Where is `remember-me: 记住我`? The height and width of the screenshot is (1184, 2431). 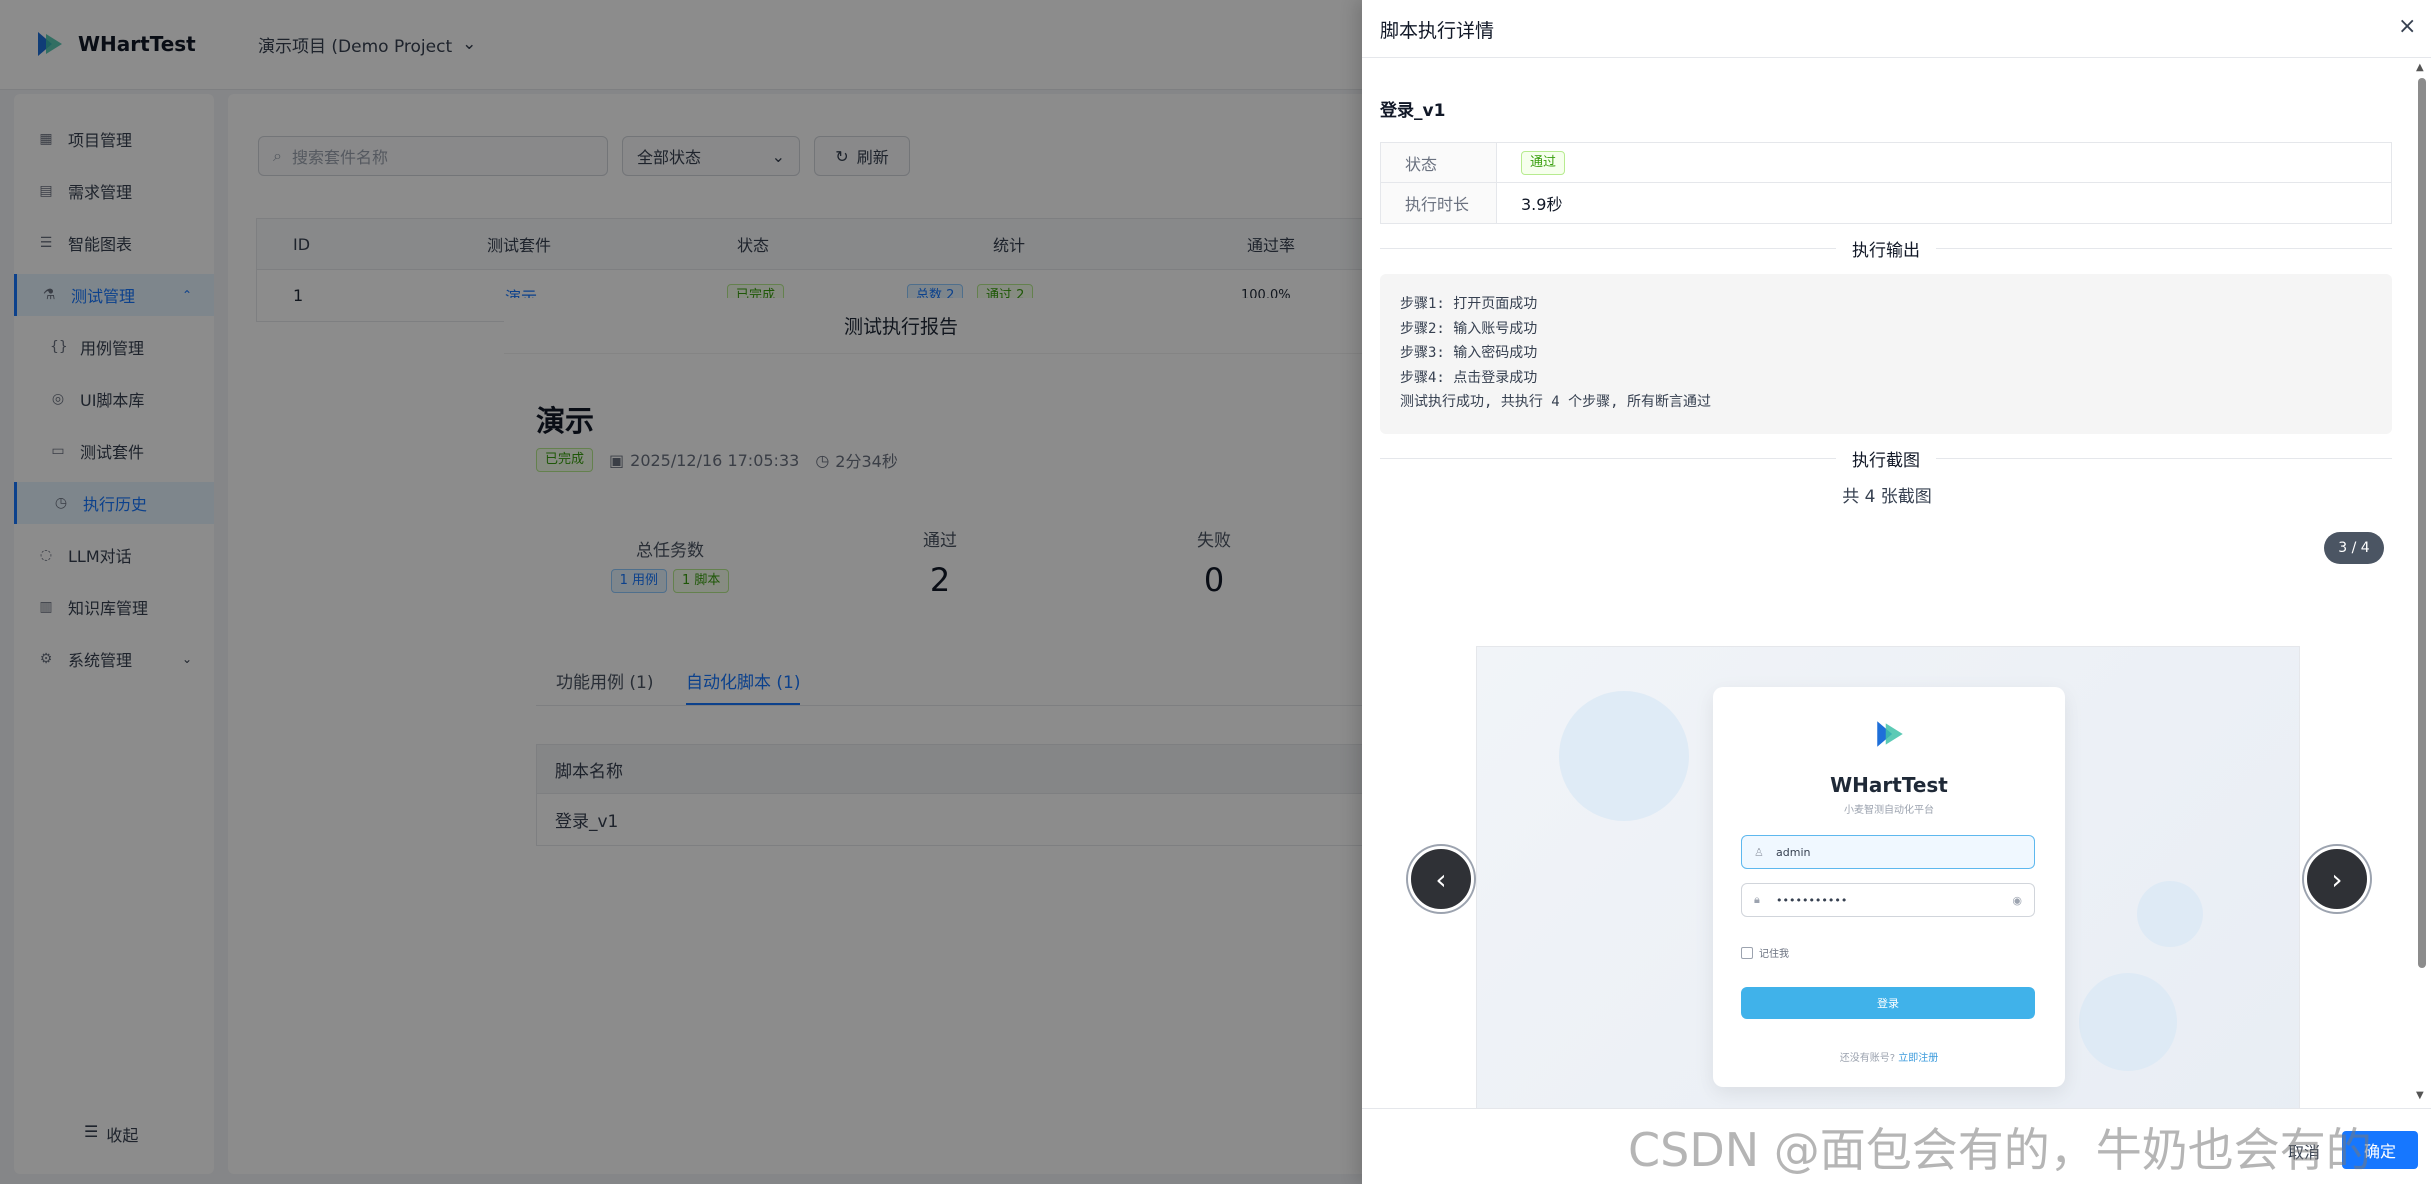
remember-me: 记住我 is located at coordinates (1765, 952).